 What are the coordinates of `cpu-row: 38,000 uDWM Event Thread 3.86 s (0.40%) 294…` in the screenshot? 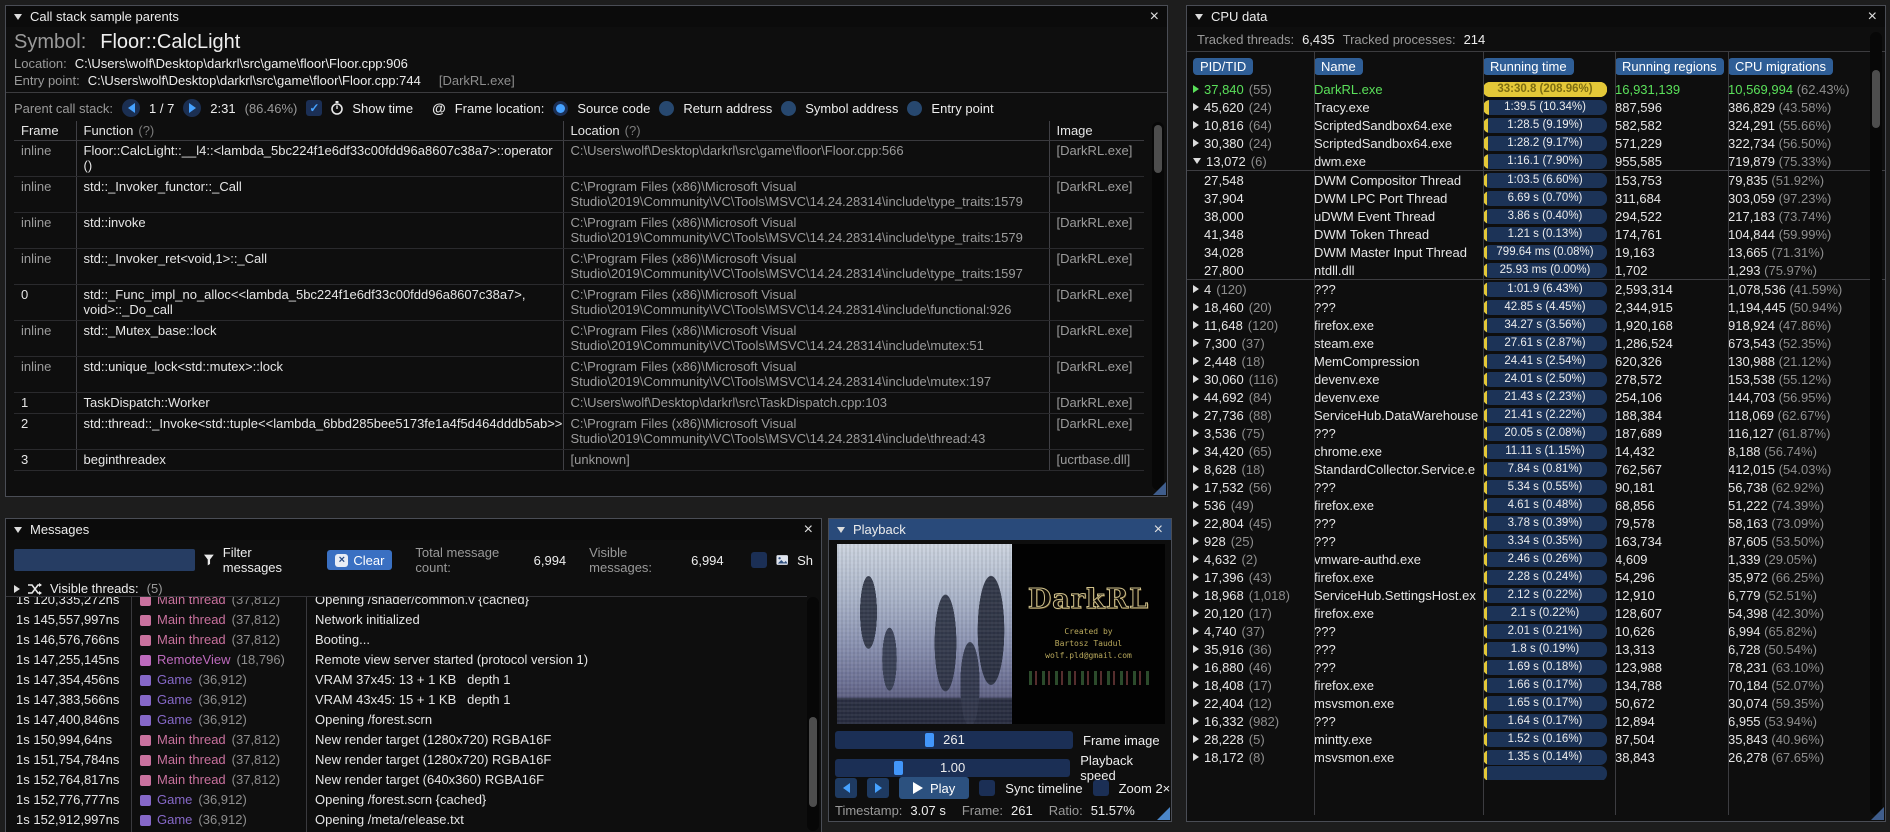 It's located at (1536, 216).